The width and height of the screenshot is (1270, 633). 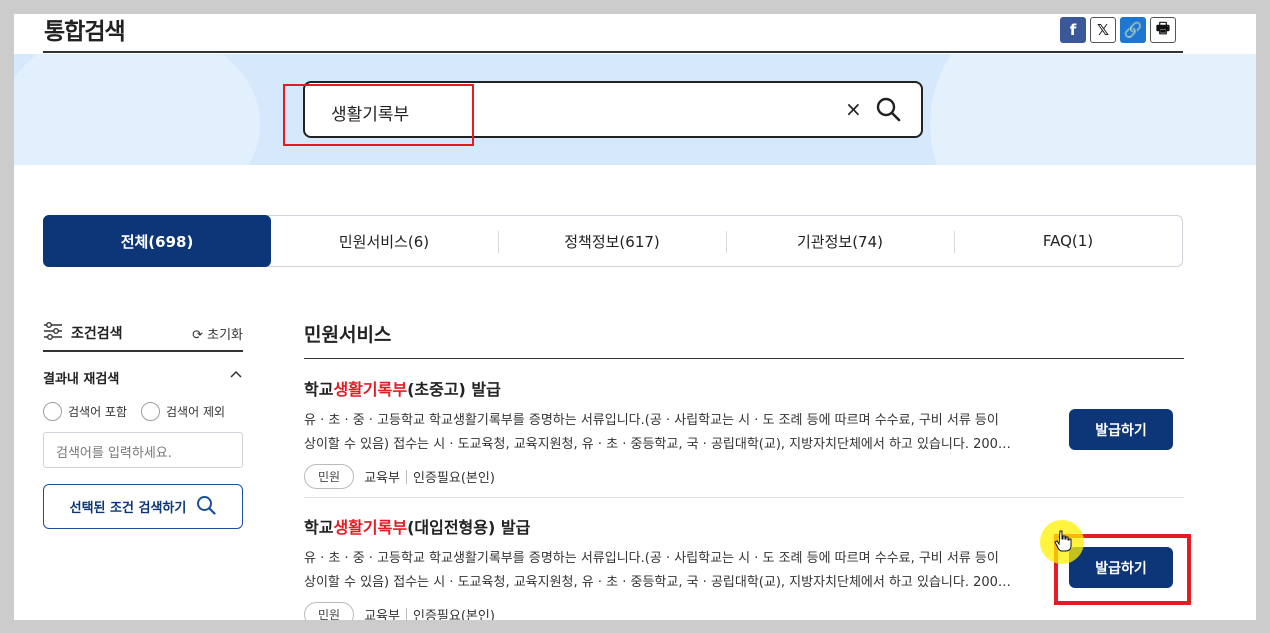 What do you see at coordinates (384, 241) in the screenshot?
I see `tab-civil-service: 민원서비스(6)` at bounding box center [384, 241].